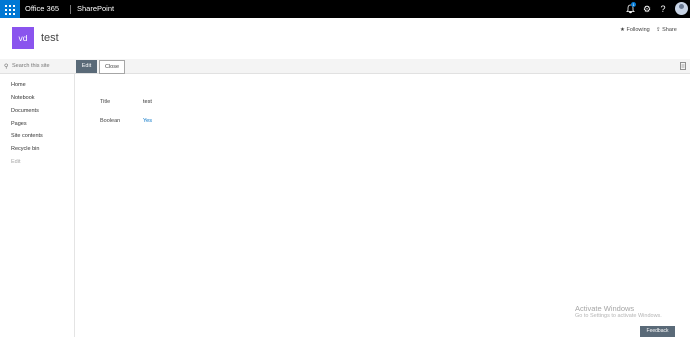 Image resolution: width=690 pixels, height=337 pixels. Describe the element at coordinates (622, 30) in the screenshot. I see `star-icon: ★` at that location.